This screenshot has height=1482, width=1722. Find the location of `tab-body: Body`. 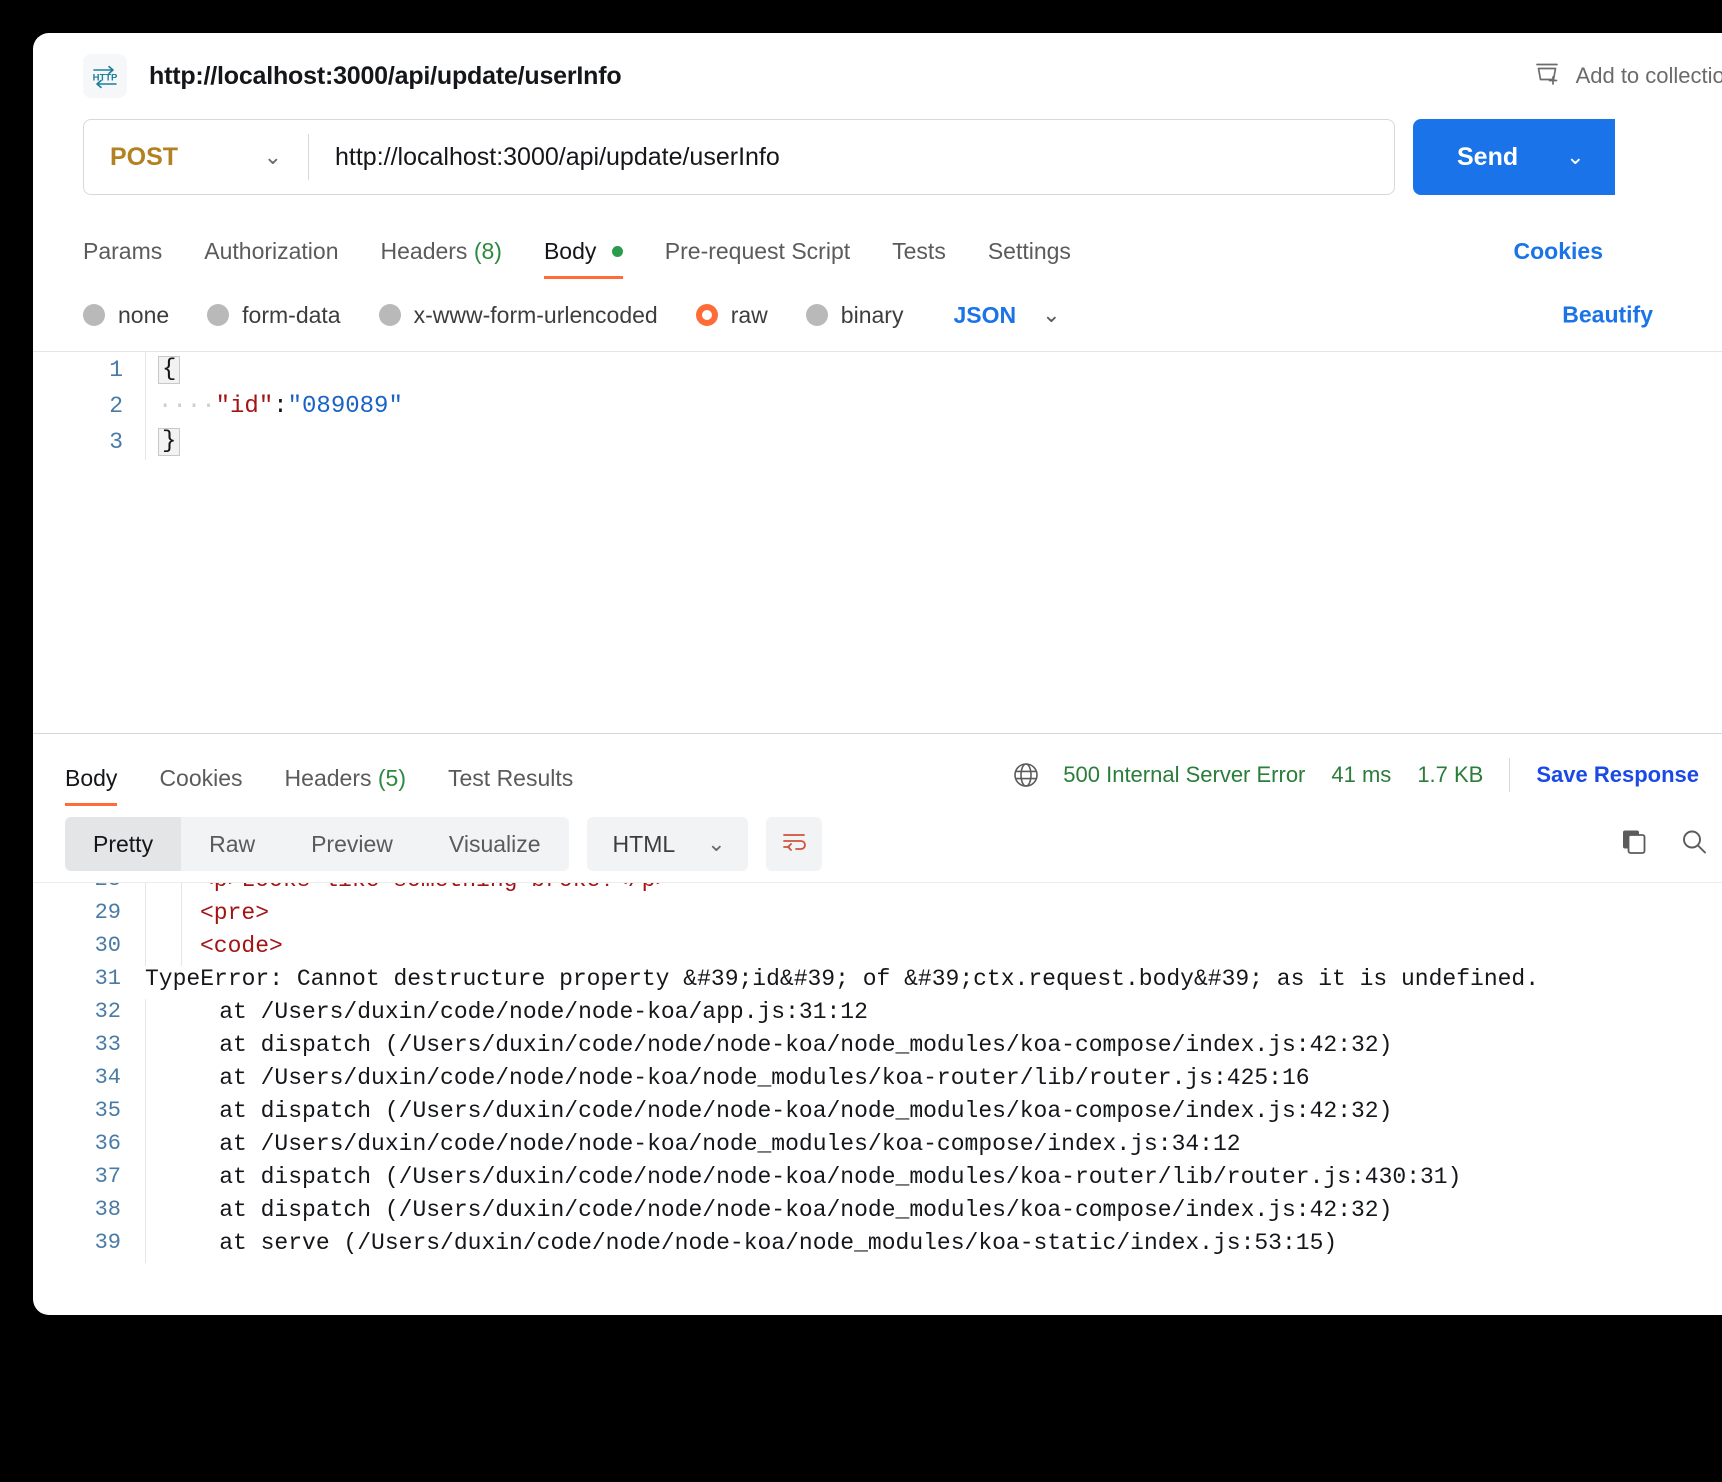

tab-body: Body is located at coordinates (583, 258).